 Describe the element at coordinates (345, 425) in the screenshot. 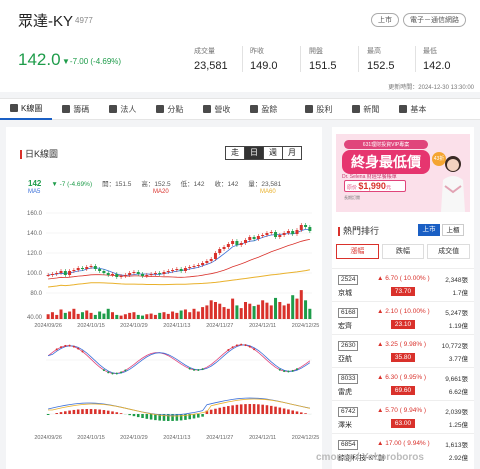

I see `row-name: 澤米` at that location.